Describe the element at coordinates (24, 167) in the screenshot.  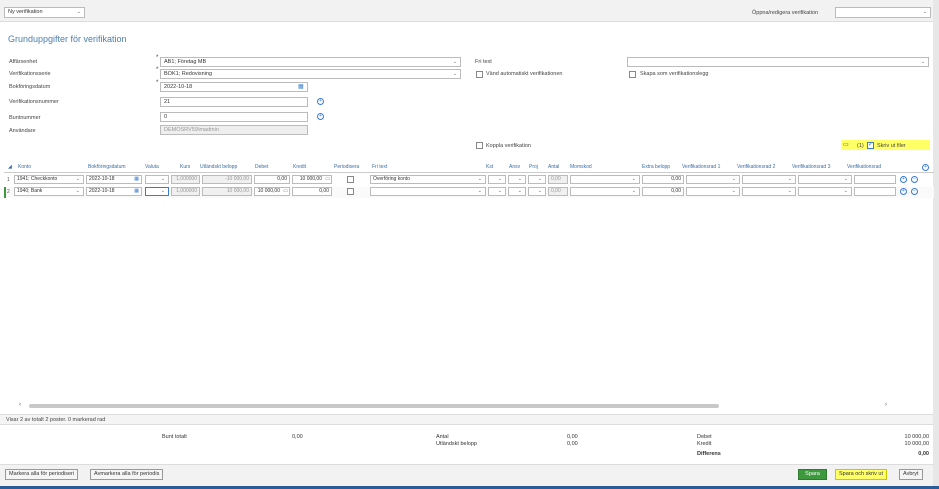
I see `col-konto: Konto` at that location.